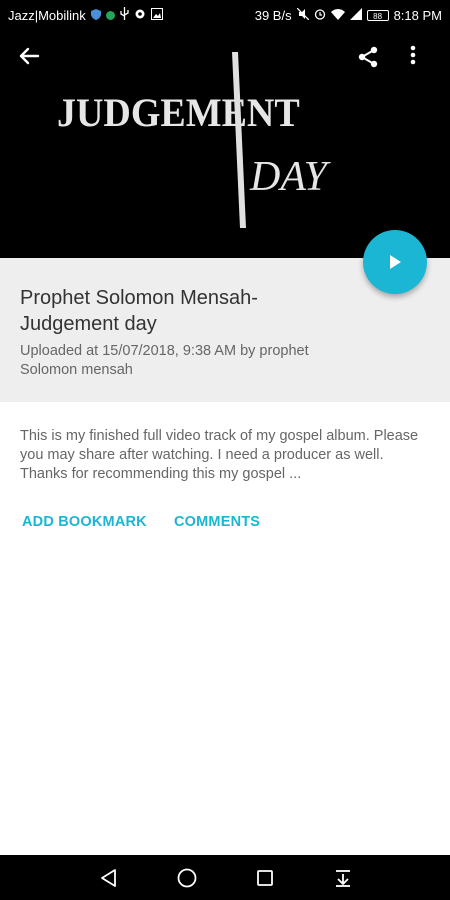  I want to click on more-options-button, so click(425, 60).